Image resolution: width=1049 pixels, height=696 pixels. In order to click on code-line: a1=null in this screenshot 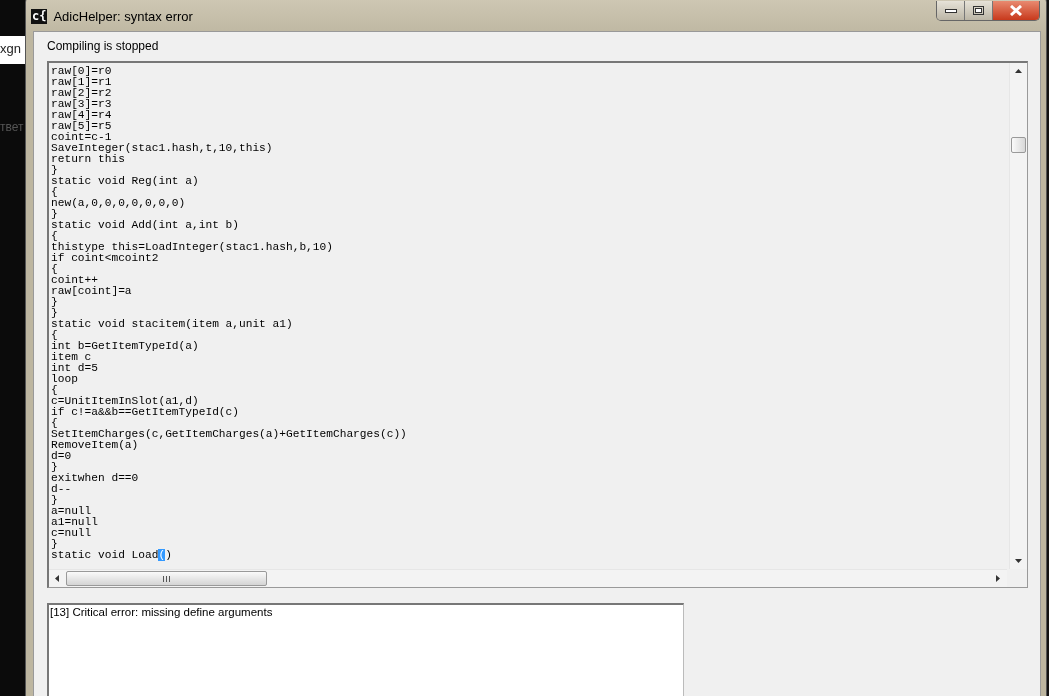, I will do `click(75, 522)`.